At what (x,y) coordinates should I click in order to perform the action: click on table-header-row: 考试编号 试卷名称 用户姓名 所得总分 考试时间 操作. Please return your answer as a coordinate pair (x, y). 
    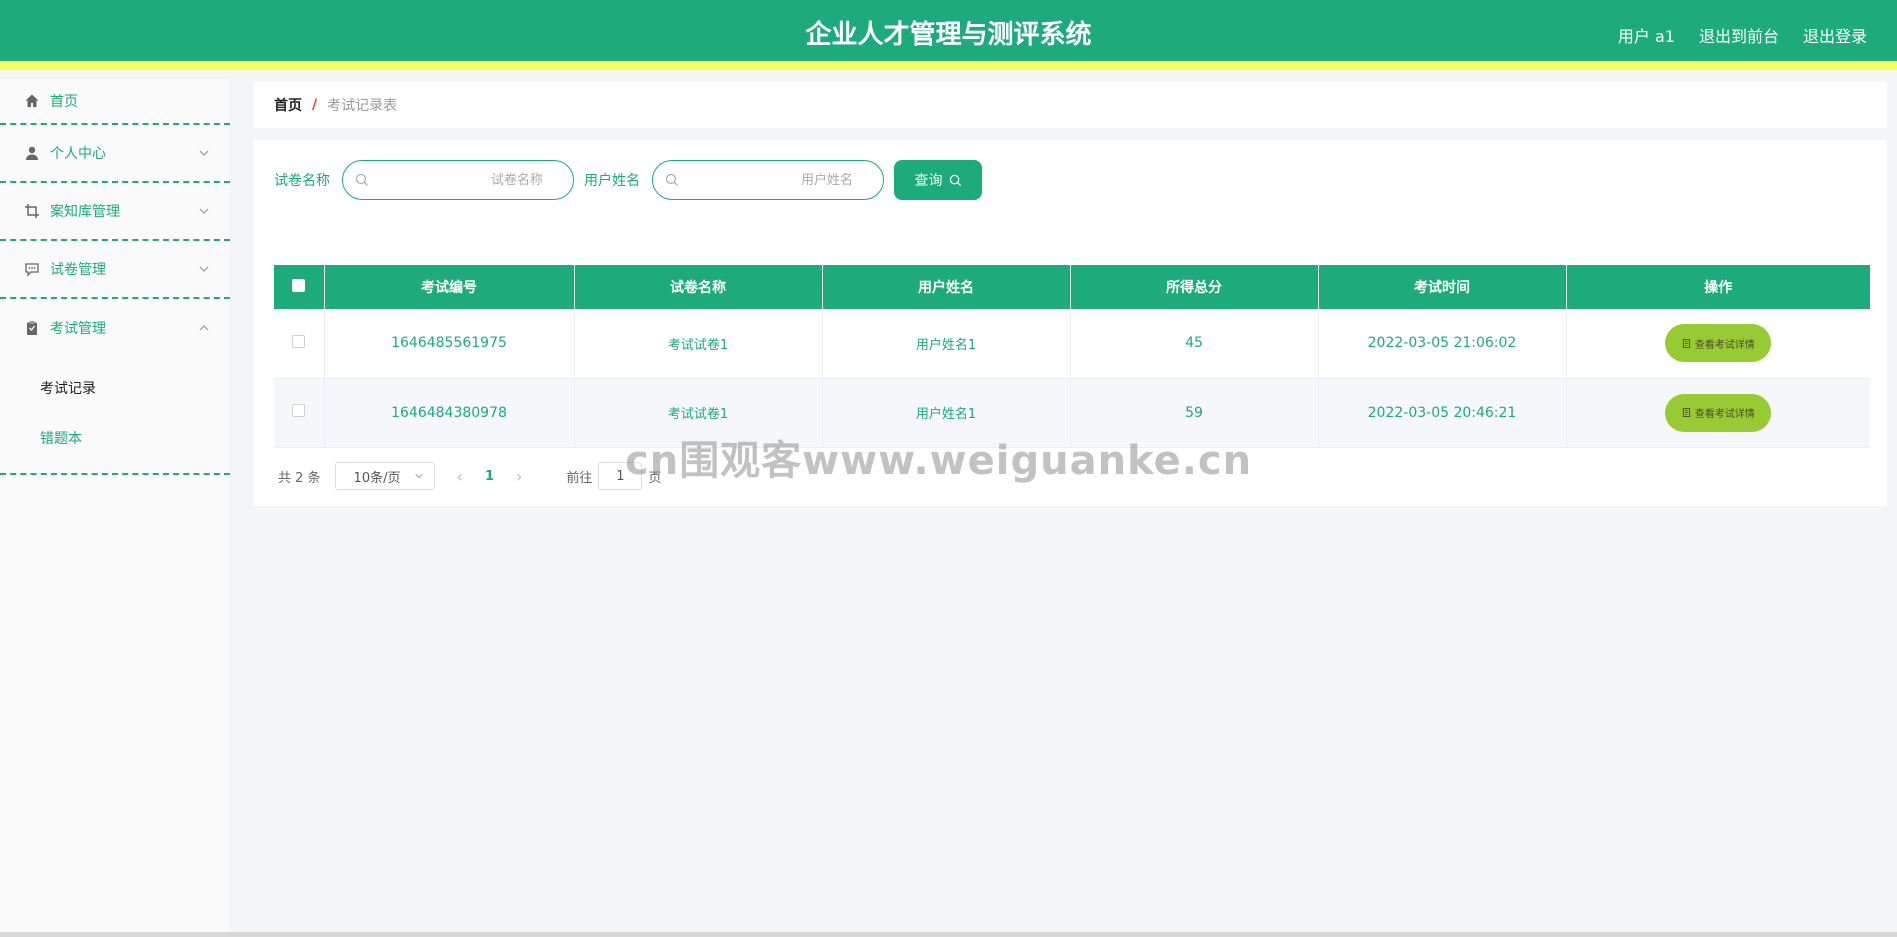
    Looking at the image, I should click on (1072, 287).